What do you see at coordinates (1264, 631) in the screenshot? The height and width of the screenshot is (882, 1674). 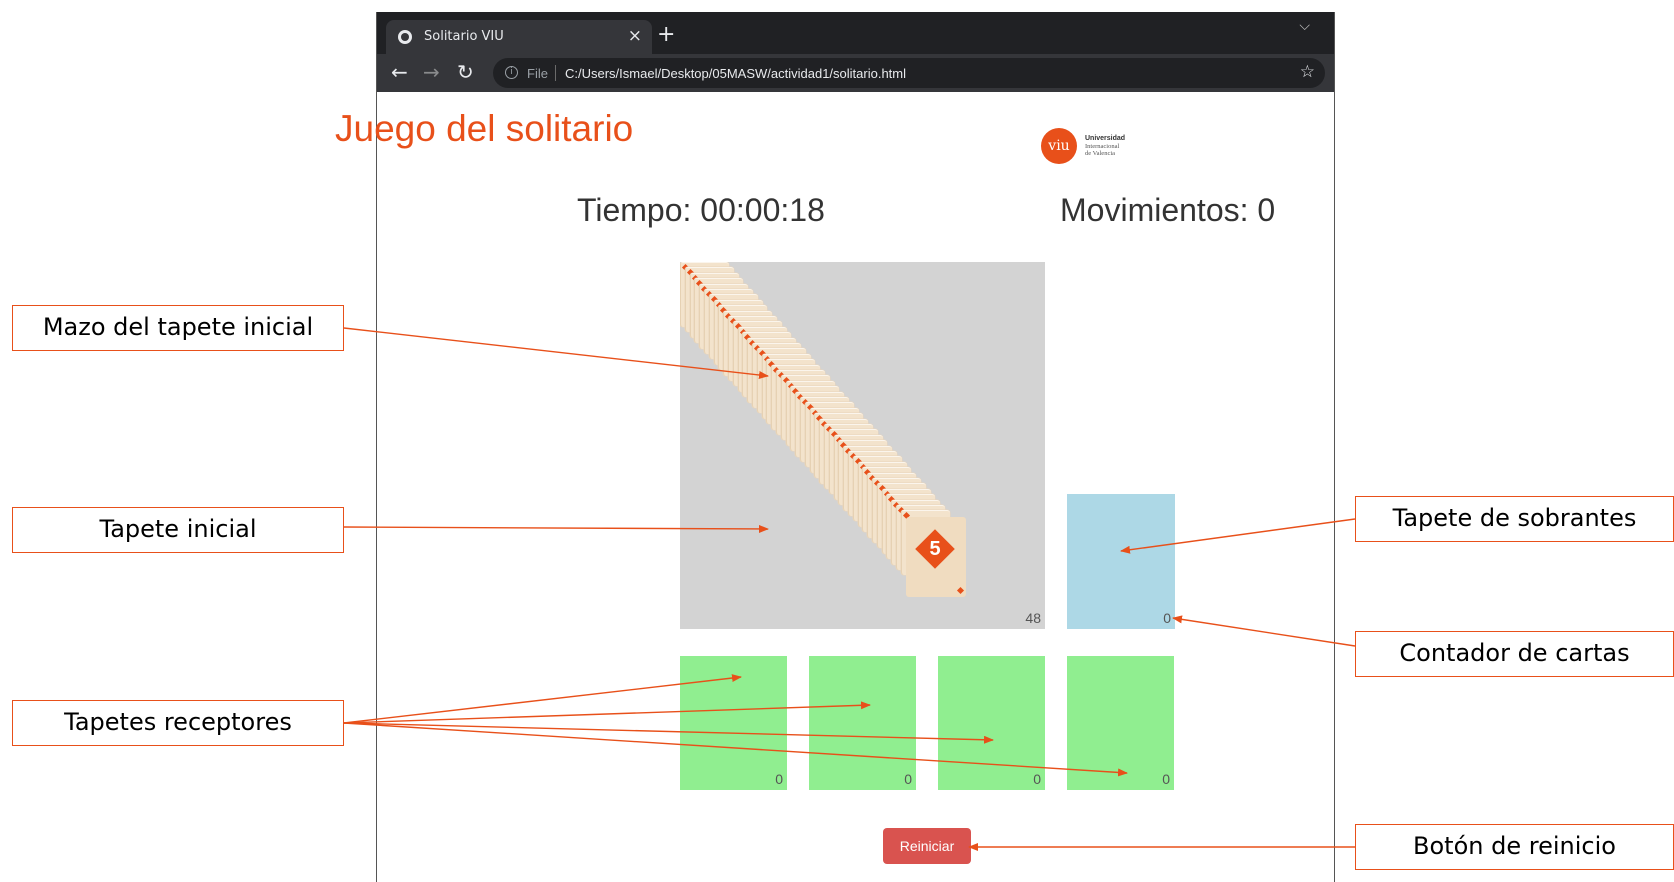 I see `arrow-counter` at bounding box center [1264, 631].